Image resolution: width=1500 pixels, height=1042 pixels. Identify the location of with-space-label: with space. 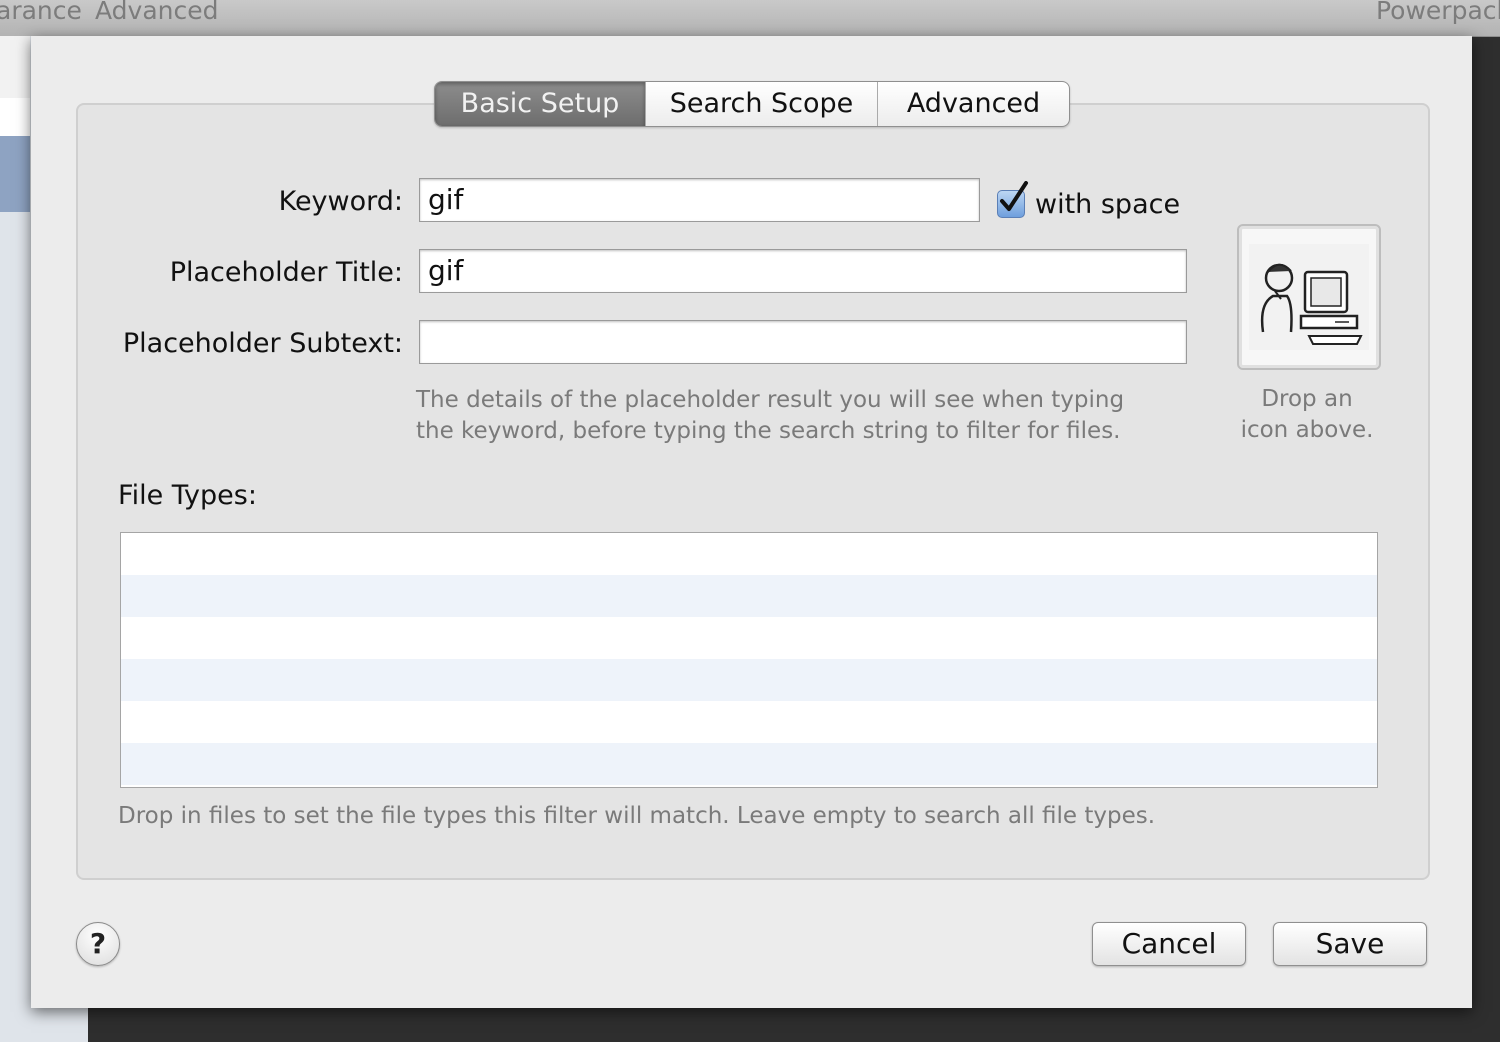
(1107, 204).